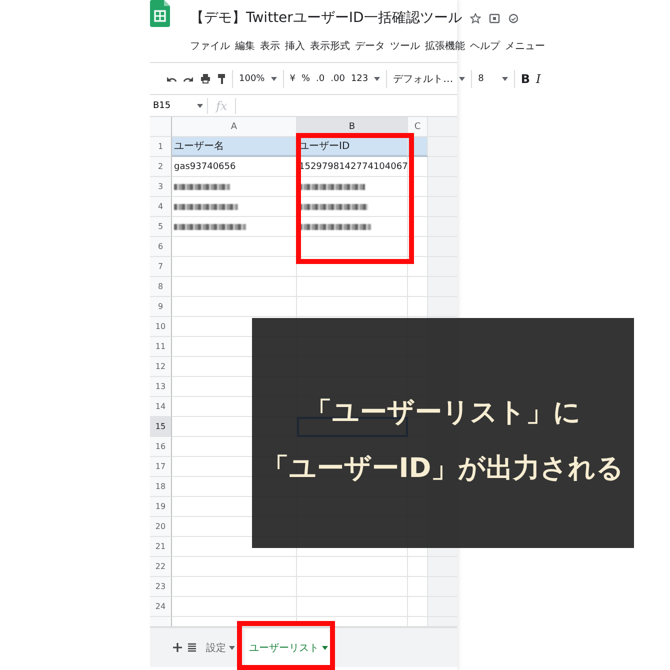 This screenshot has width=670, height=670. I want to click on row-header: 1, so click(161, 147).